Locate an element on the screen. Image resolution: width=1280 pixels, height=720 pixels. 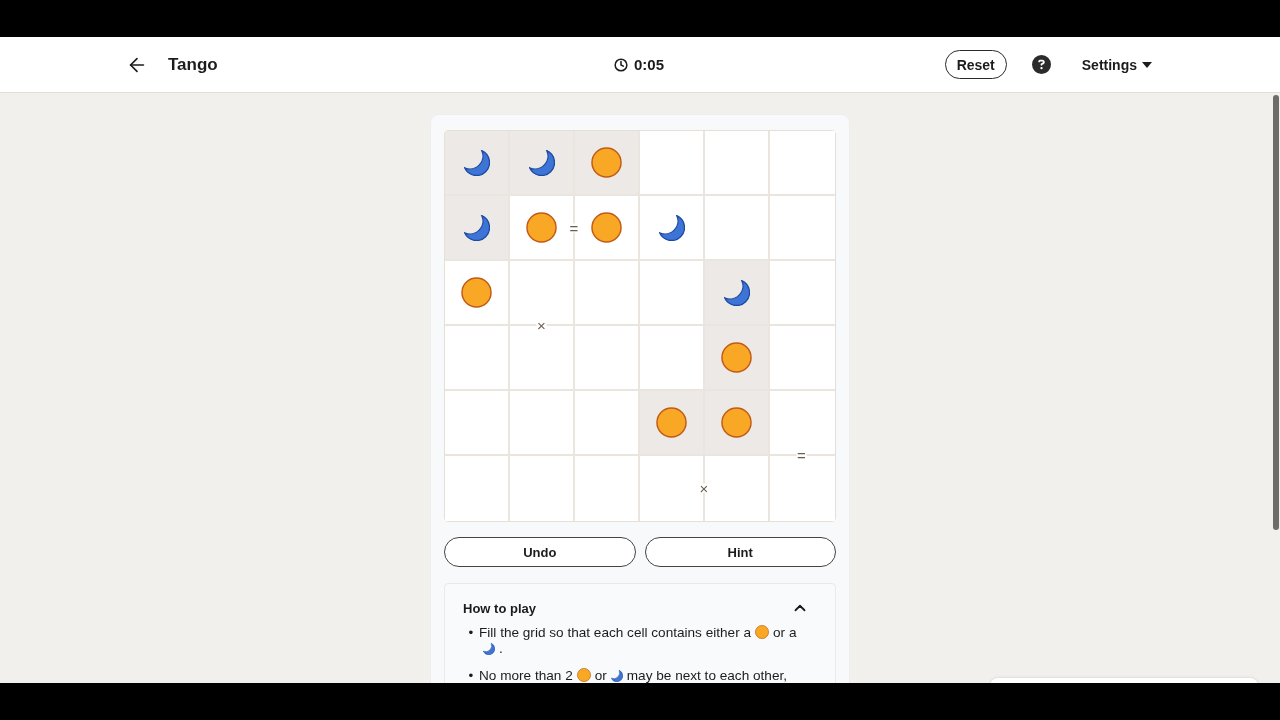
timer-text: 0:05 is located at coordinates (649, 64).